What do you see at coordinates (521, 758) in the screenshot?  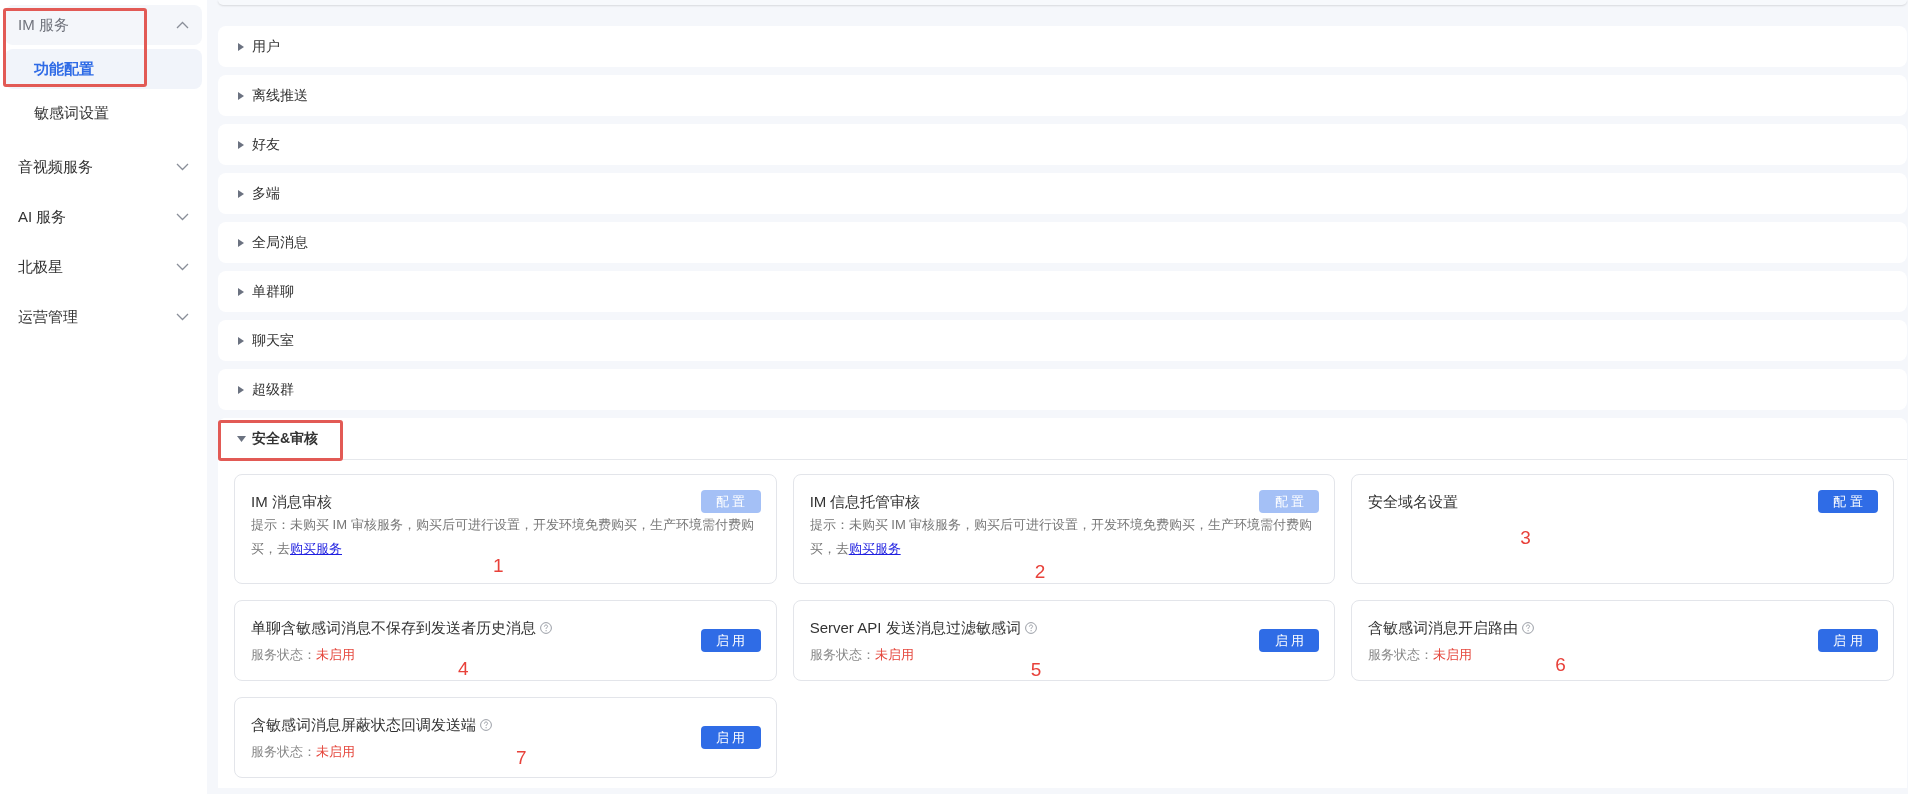 I see `annotation-number: 7` at bounding box center [521, 758].